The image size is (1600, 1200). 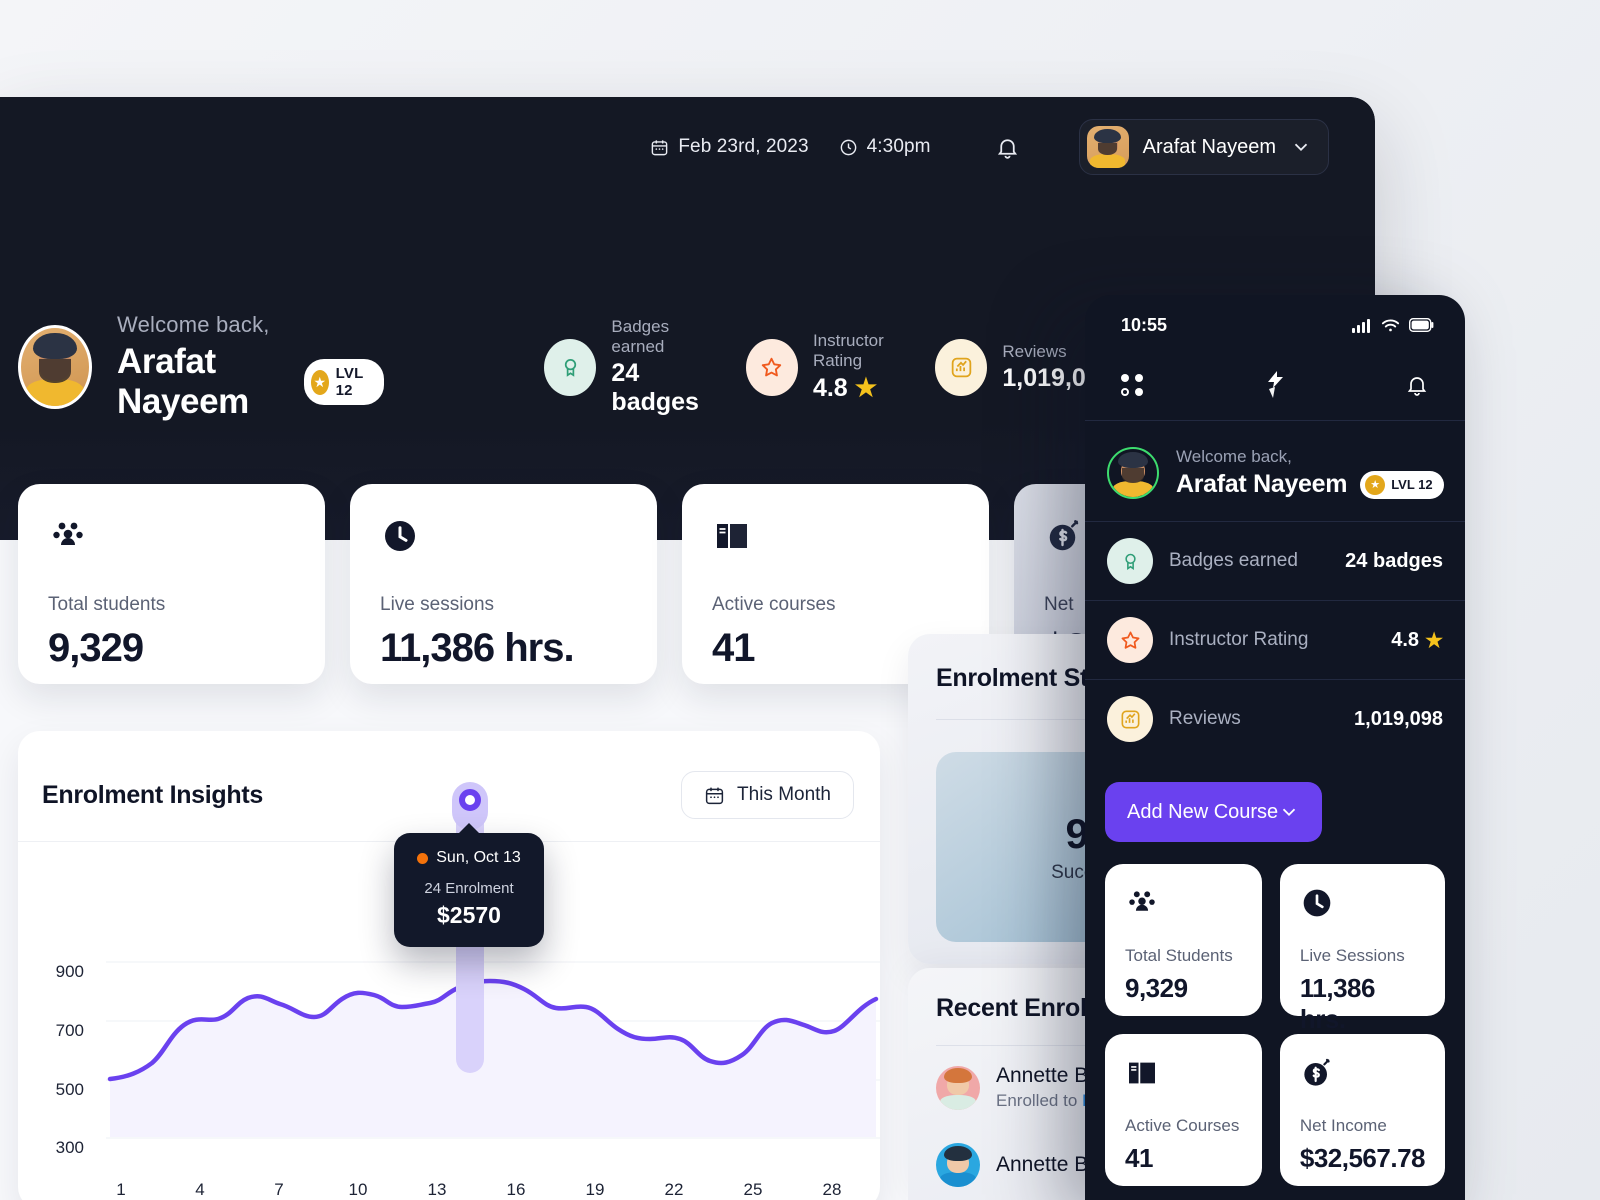 What do you see at coordinates (437, 604) in the screenshot?
I see `kpi-label: Live sessions` at bounding box center [437, 604].